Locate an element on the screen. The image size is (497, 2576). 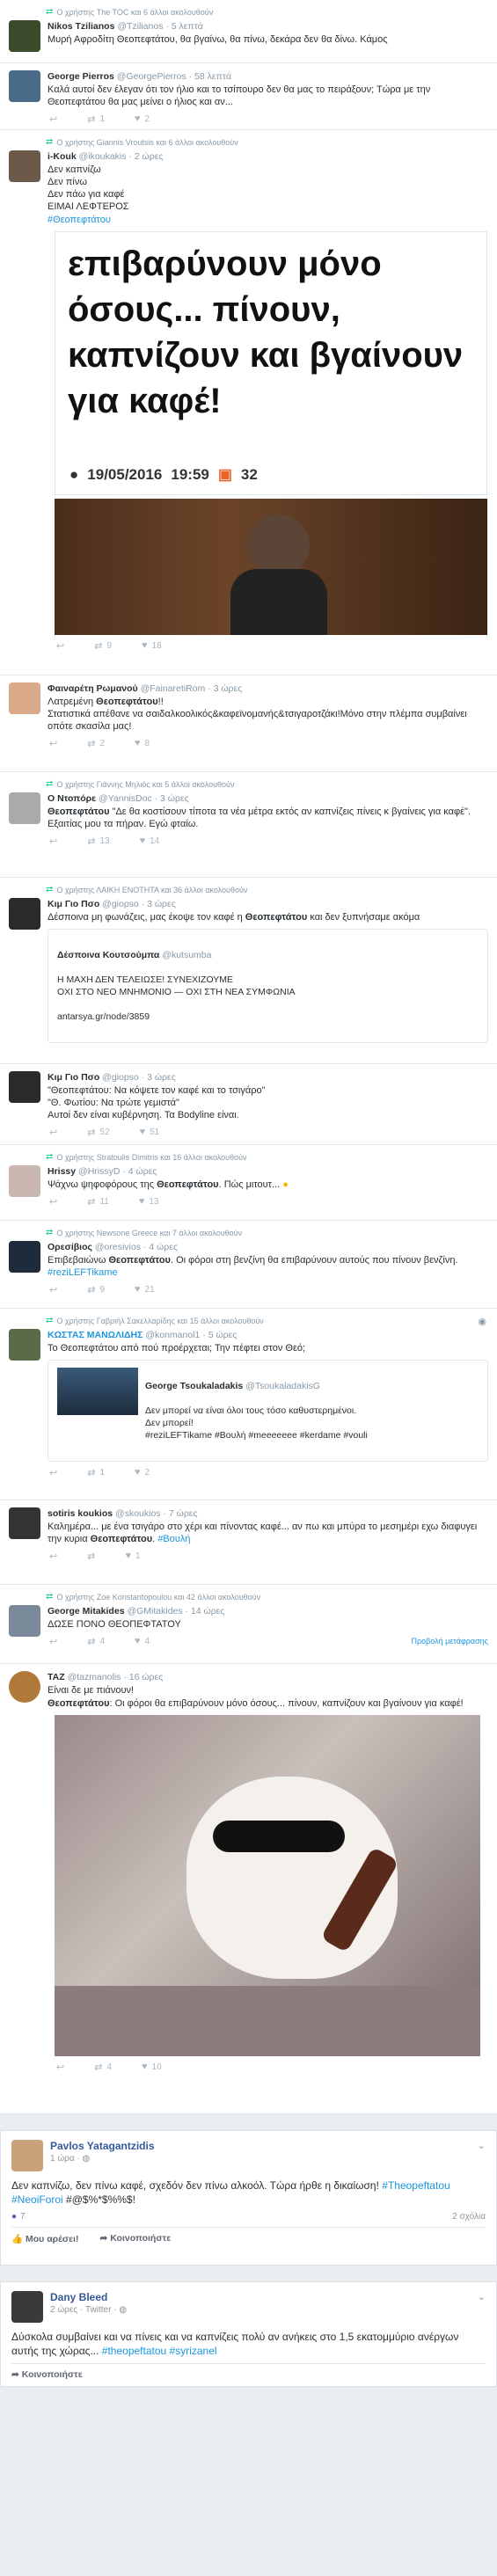
author-name: TAZ is located at coordinates (56, 1677).